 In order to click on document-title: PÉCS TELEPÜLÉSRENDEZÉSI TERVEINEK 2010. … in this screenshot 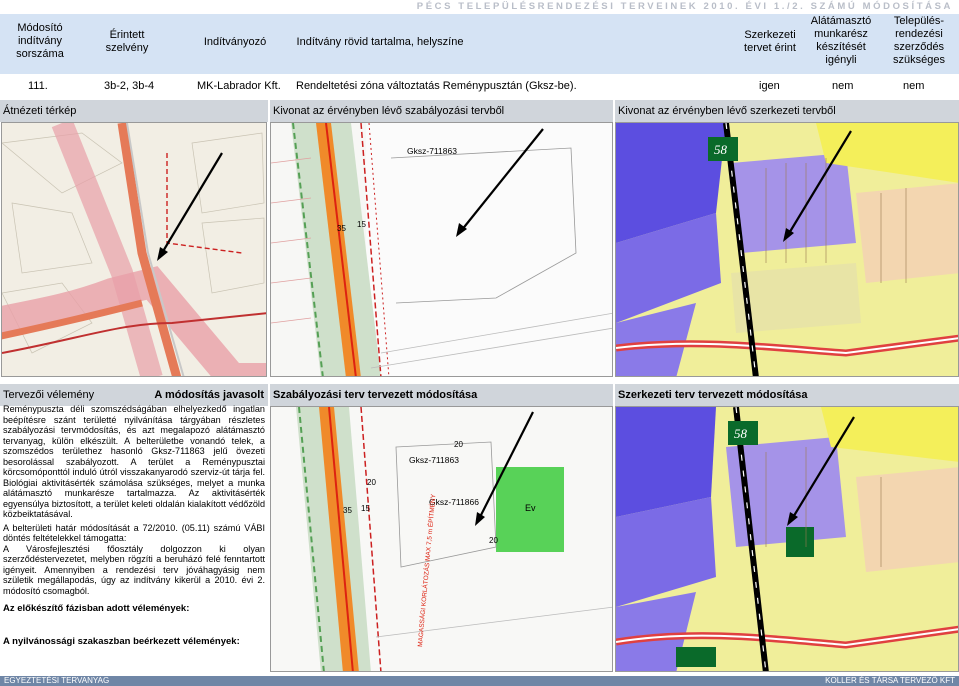, I will do `click(684, 6)`.